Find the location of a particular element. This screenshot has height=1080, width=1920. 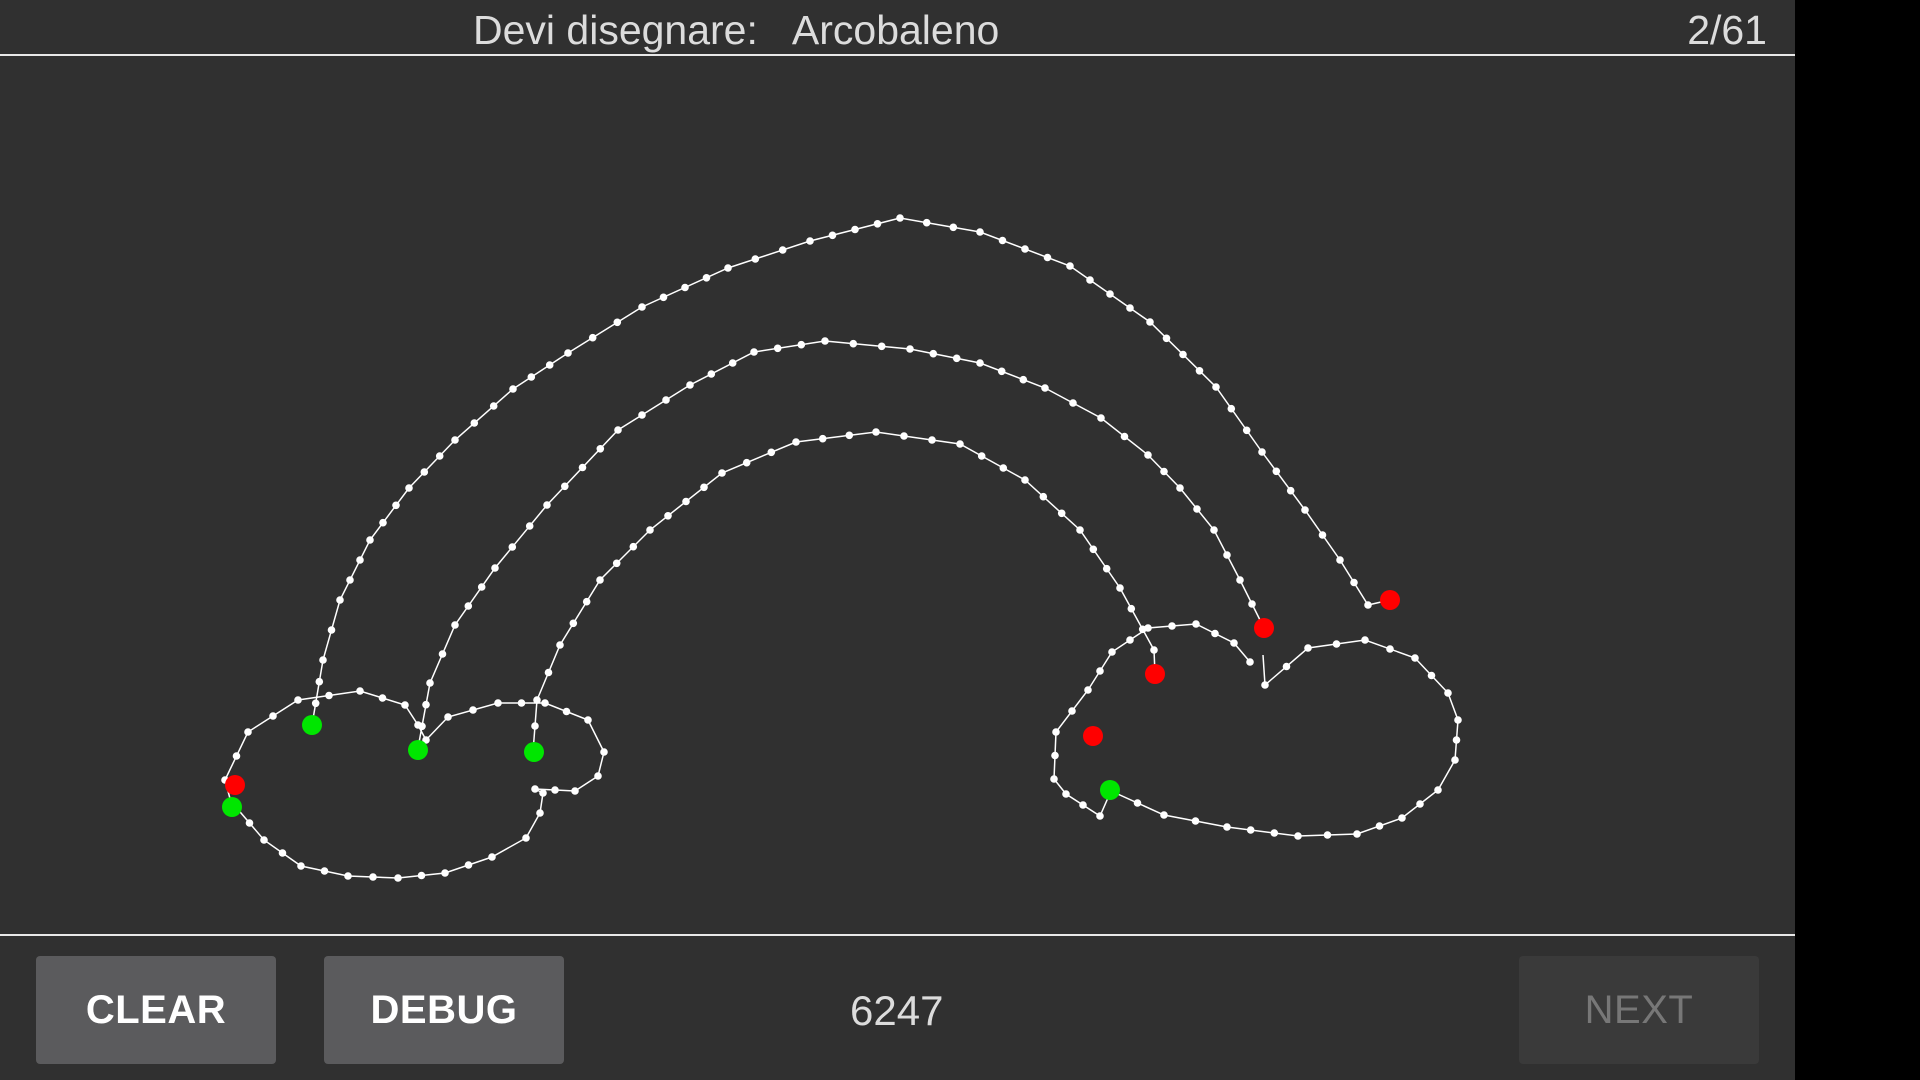

debug-button: DEBUG is located at coordinates (444, 1010).